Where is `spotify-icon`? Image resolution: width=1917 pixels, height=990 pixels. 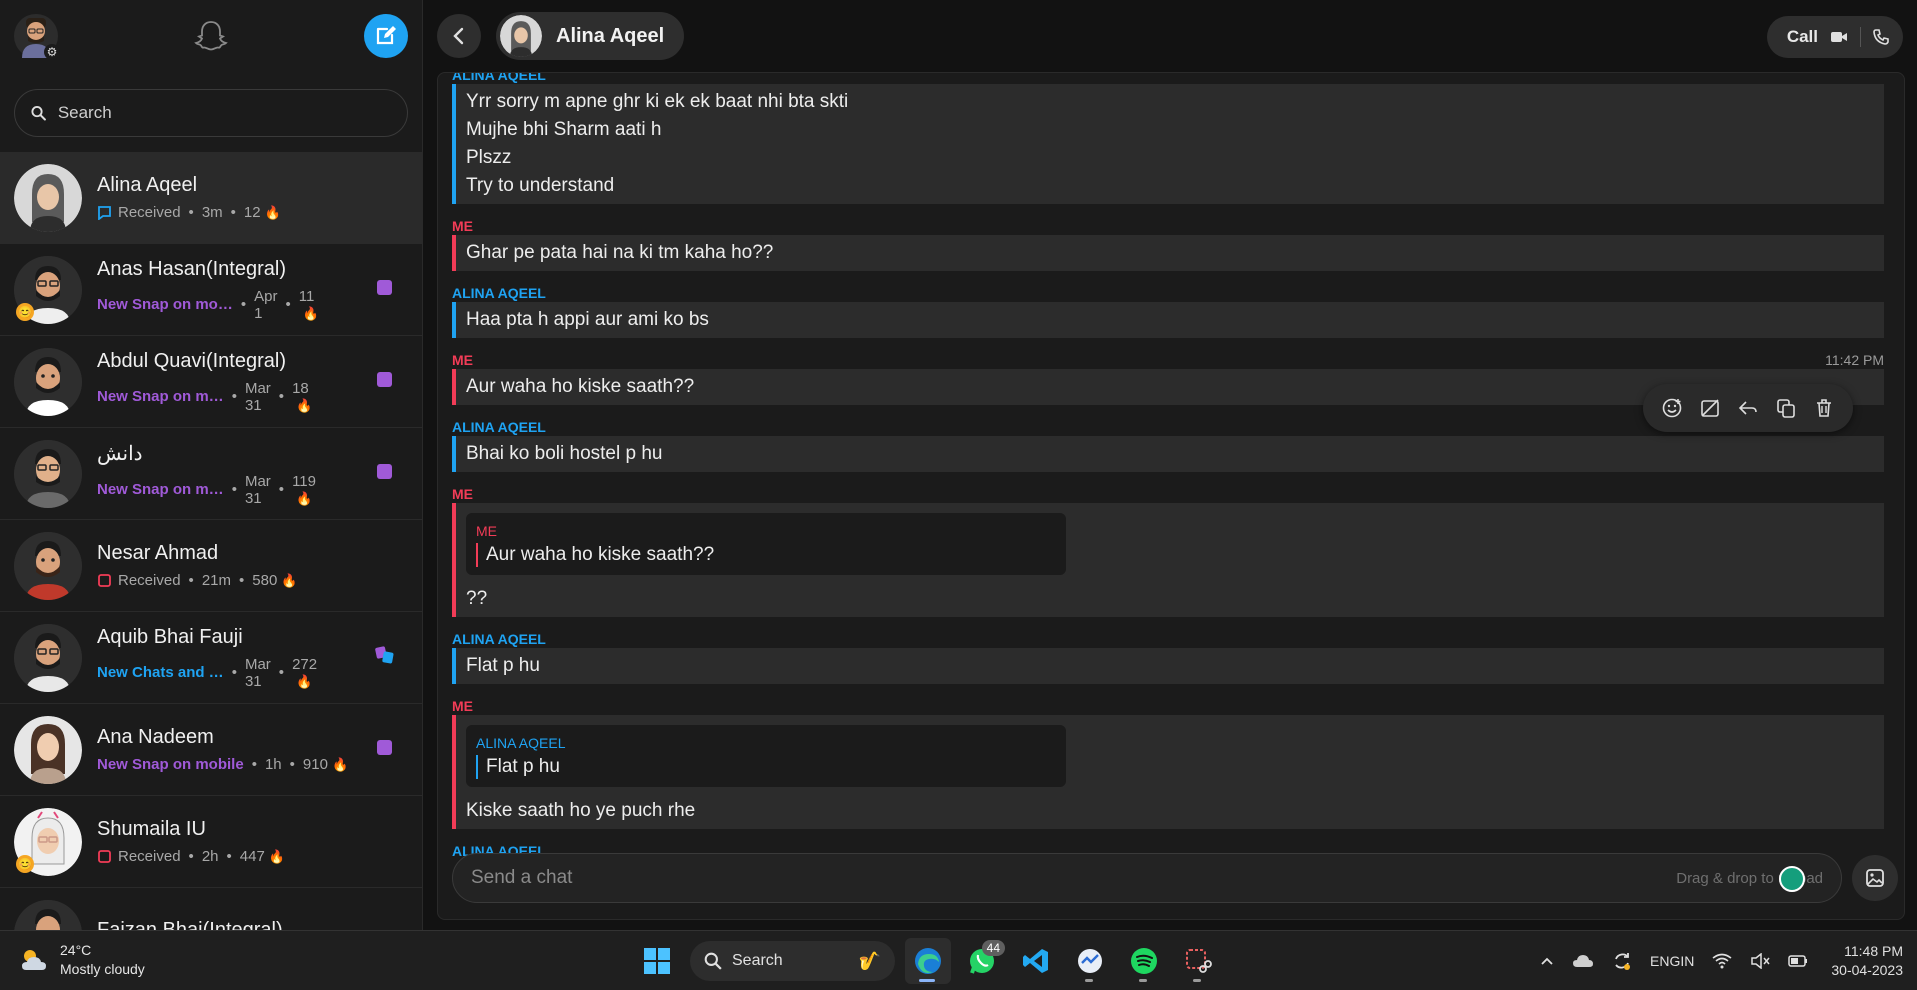 spotify-icon is located at coordinates (1144, 961).